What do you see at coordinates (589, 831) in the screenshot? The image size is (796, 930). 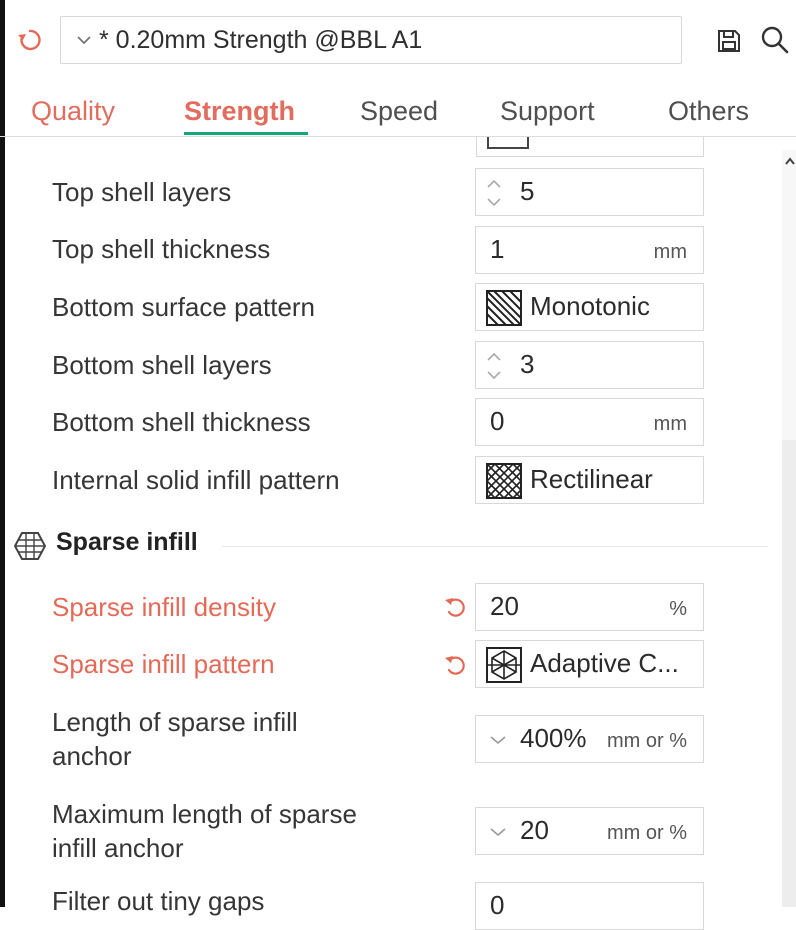 I see `max-sparse-infill-anchor-combo: 20 mm or %` at bounding box center [589, 831].